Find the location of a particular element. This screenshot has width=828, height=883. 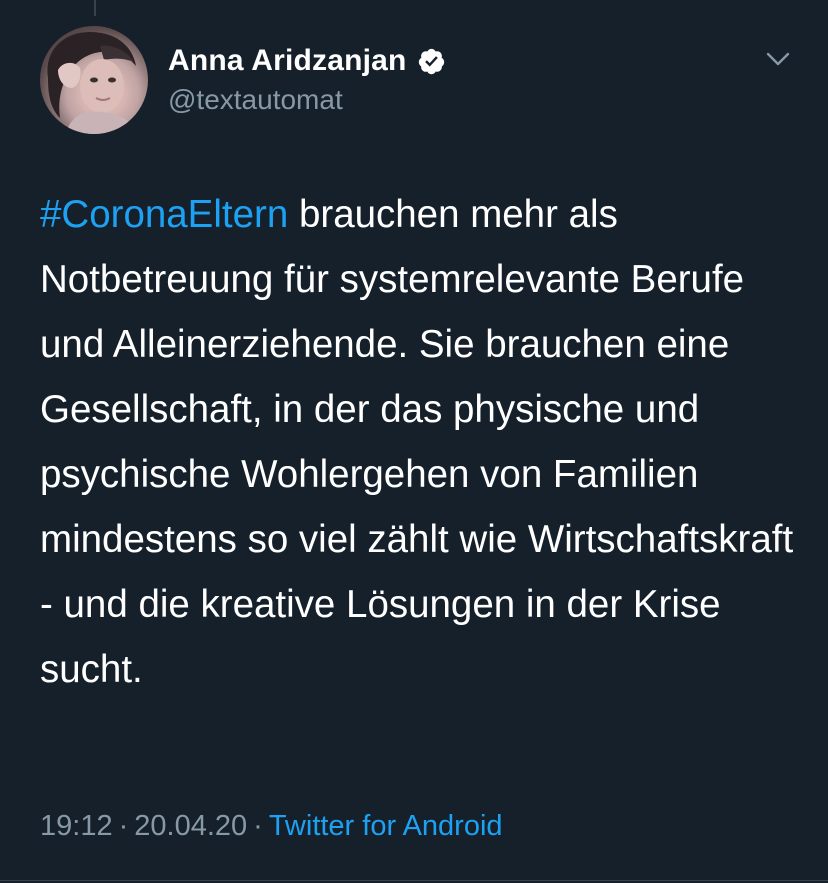

avatar is located at coordinates (94, 80).